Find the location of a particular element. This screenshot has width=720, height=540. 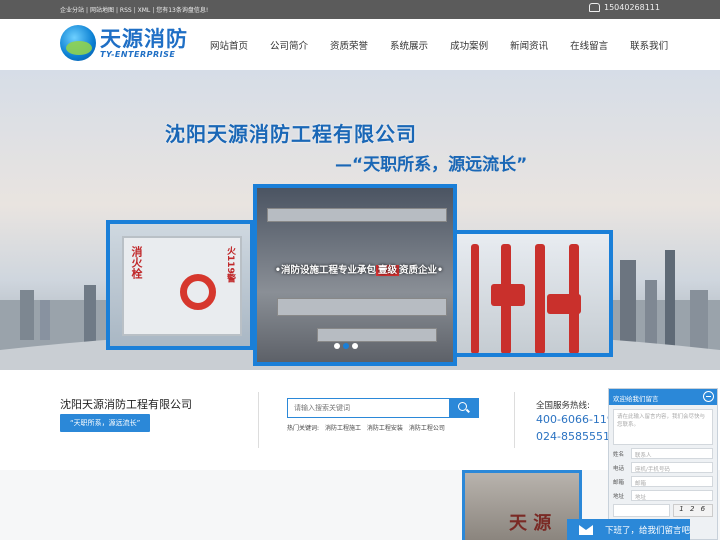

phone-field: 座机/手机号码 is located at coordinates (672, 467).